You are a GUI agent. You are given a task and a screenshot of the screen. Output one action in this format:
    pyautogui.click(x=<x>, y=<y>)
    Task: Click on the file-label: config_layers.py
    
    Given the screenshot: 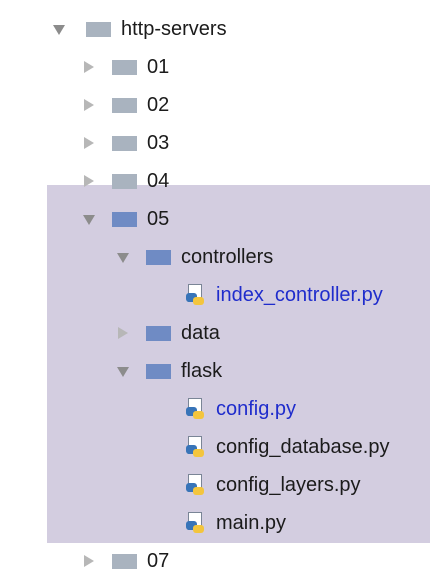 What is the action you would take?
    pyautogui.click(x=288, y=484)
    